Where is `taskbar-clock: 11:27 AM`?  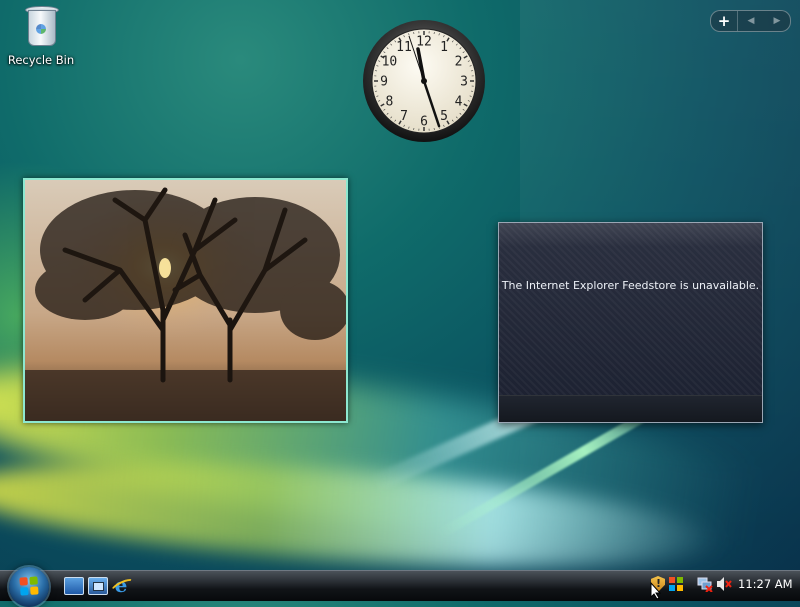
taskbar-clock: 11:27 AM is located at coordinates (765, 584).